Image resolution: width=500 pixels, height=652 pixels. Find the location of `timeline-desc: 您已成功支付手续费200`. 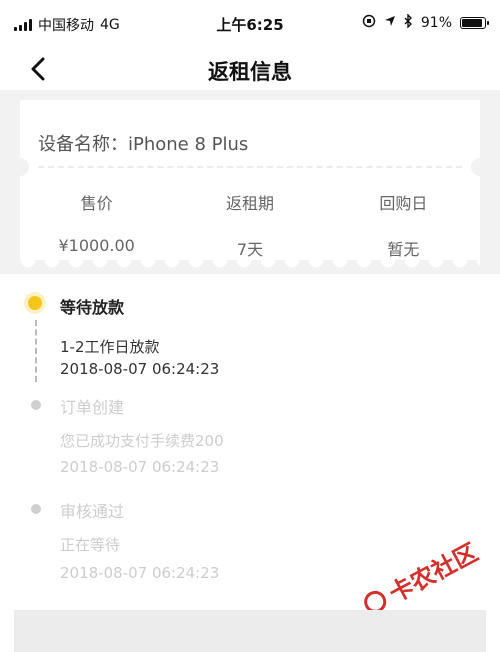

timeline-desc: 您已成功支付手续费200 is located at coordinates (142, 441).